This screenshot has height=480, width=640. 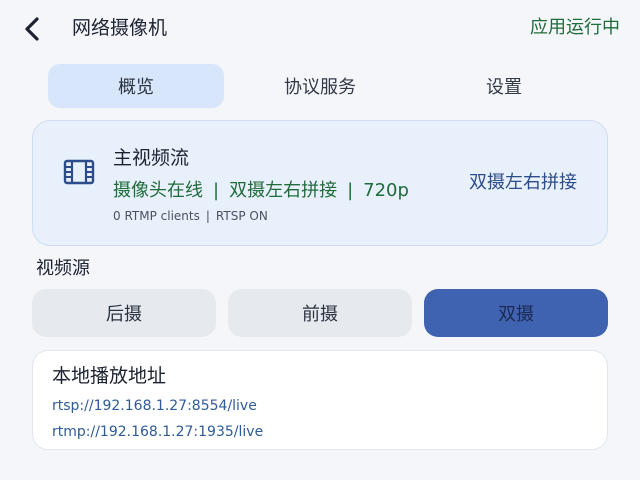 What do you see at coordinates (504, 86) in the screenshot?
I see `tab-settings: 设置` at bounding box center [504, 86].